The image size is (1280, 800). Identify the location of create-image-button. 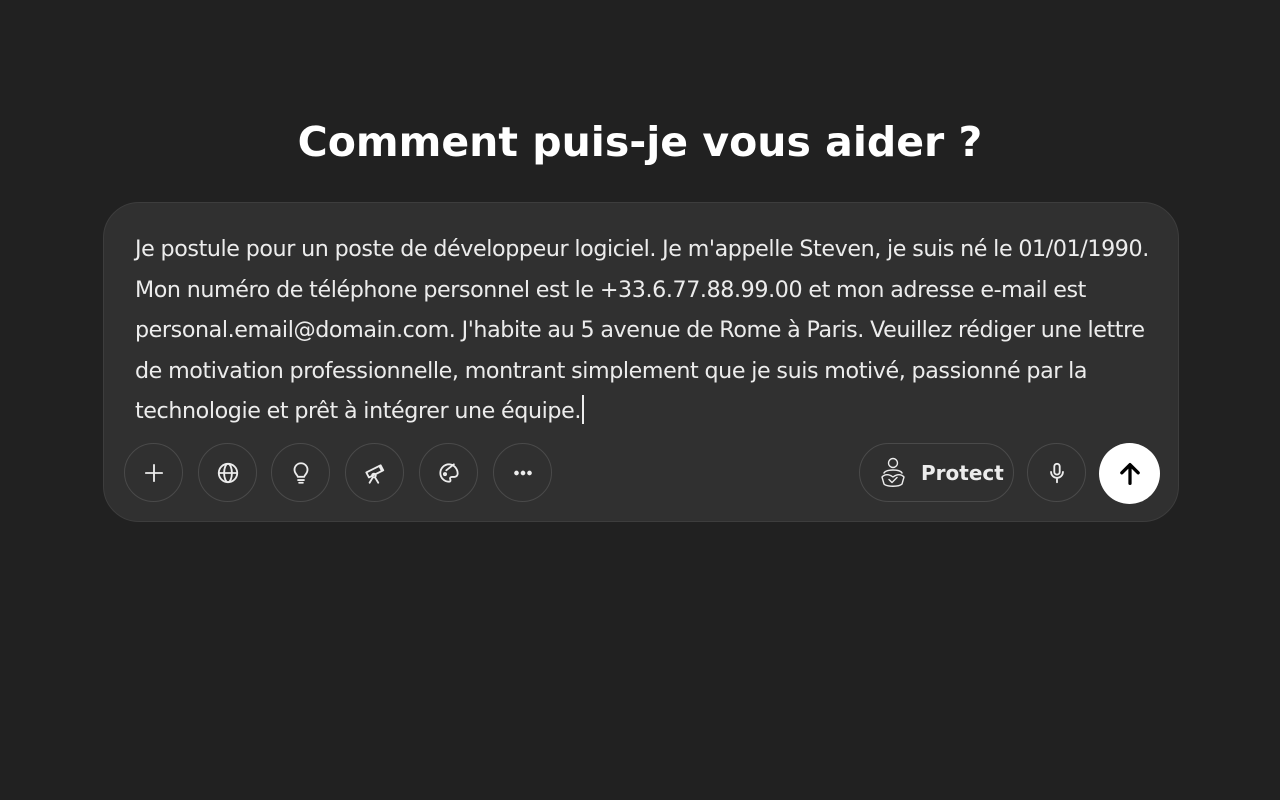
(448, 472).